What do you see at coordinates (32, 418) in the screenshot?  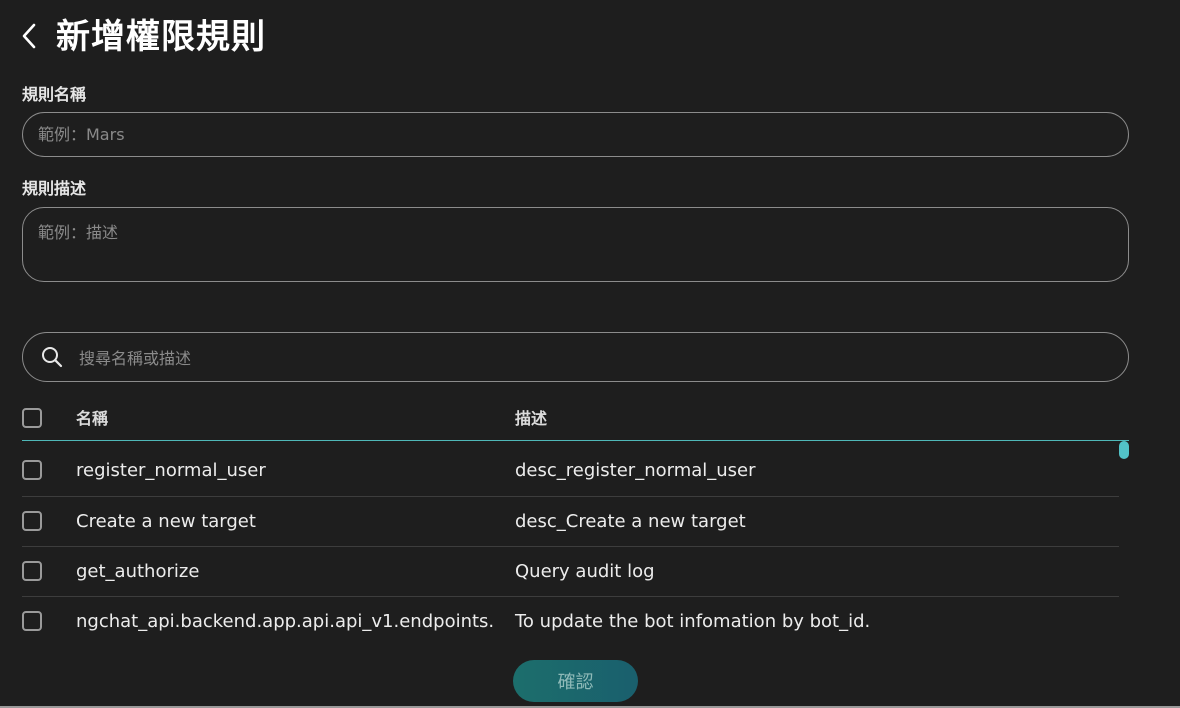 I see `select-all-checkbox` at bounding box center [32, 418].